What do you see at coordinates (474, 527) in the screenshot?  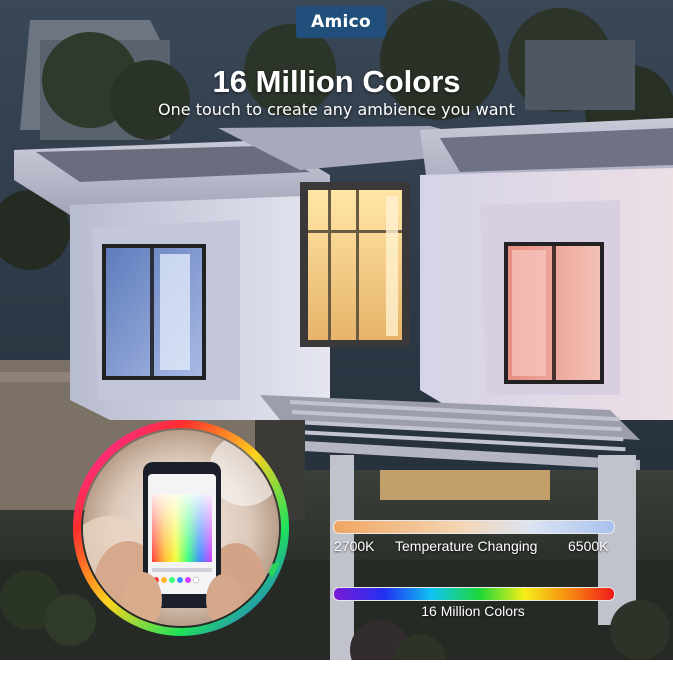 I see `temperature-gradient-bar` at bounding box center [474, 527].